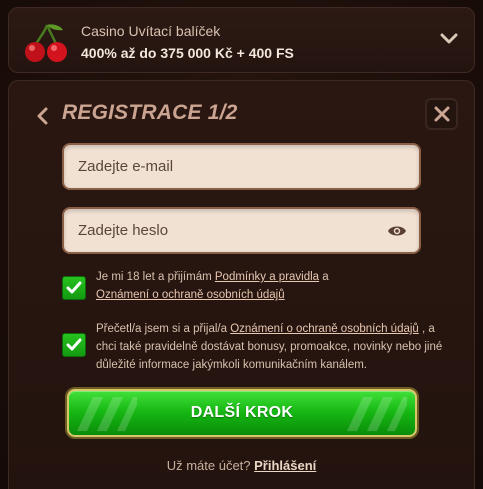 This screenshot has width=483, height=489. I want to click on next-step-label: DALŠÍ KROK, so click(242, 412).